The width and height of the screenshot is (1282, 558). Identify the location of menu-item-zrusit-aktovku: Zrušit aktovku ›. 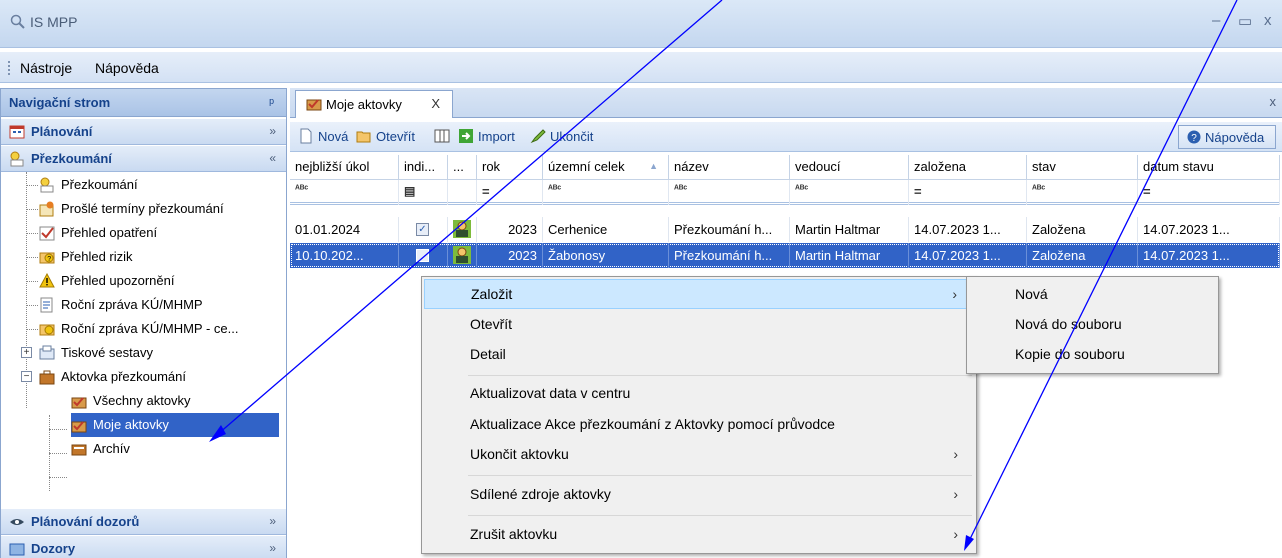
(699, 535).